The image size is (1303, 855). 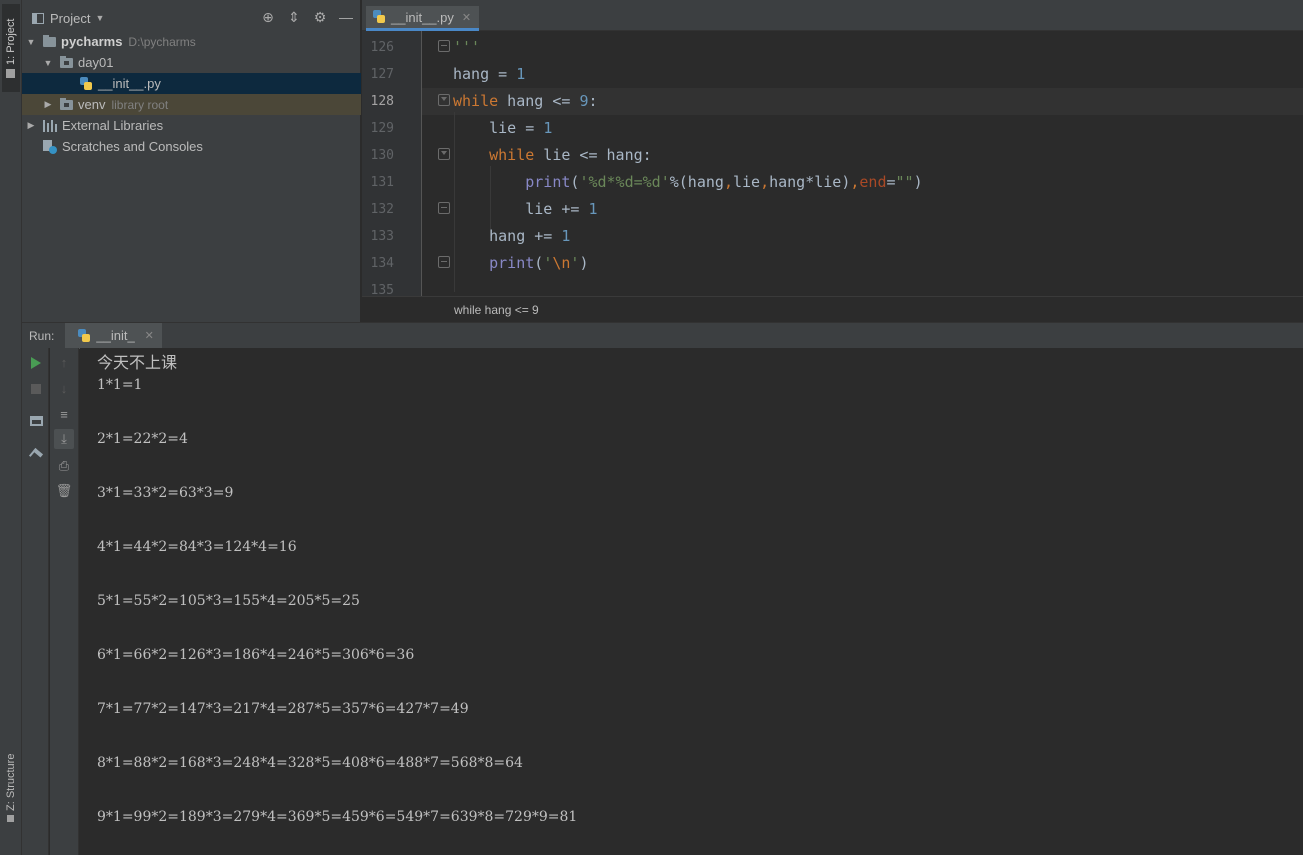 I want to click on scroll-up-button: ↑, so click(x=64, y=362).